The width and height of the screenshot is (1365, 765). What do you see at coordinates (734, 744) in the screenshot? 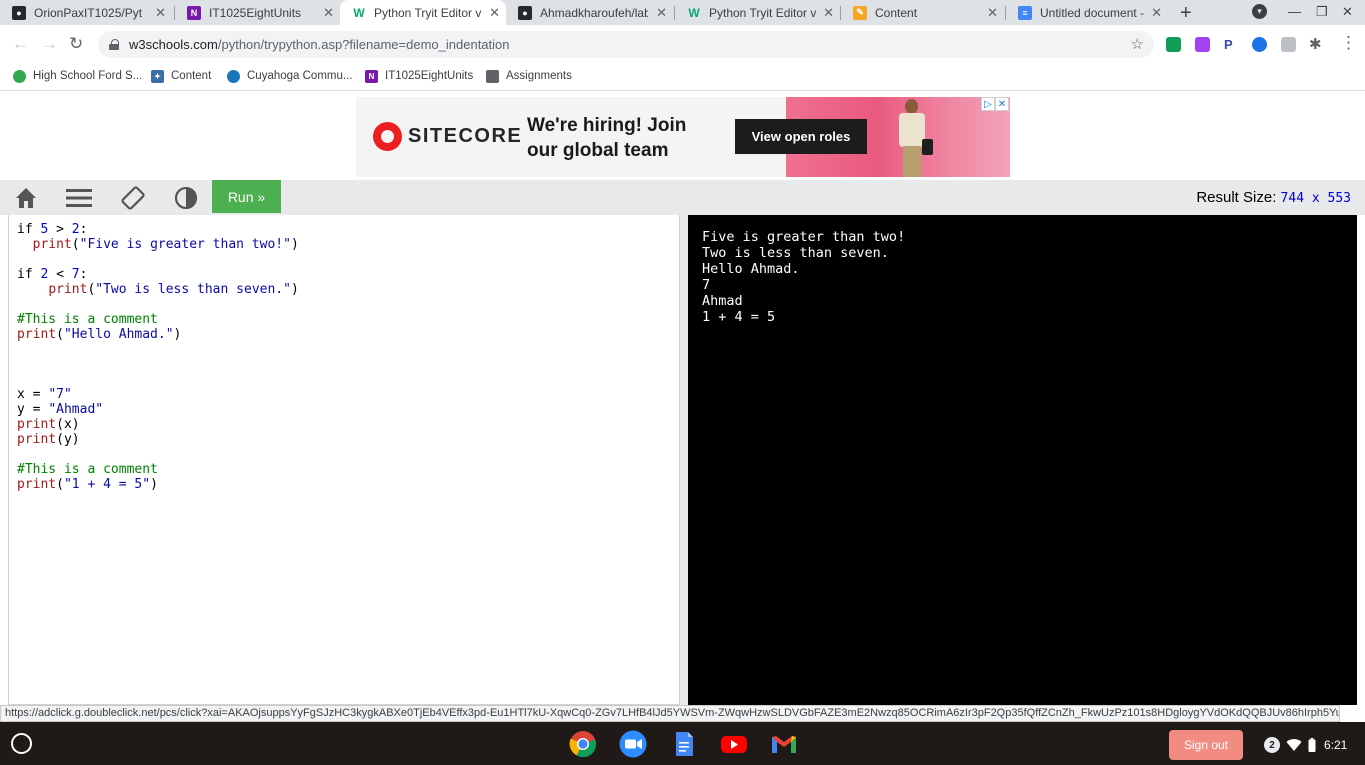
I see `youtube-icon` at bounding box center [734, 744].